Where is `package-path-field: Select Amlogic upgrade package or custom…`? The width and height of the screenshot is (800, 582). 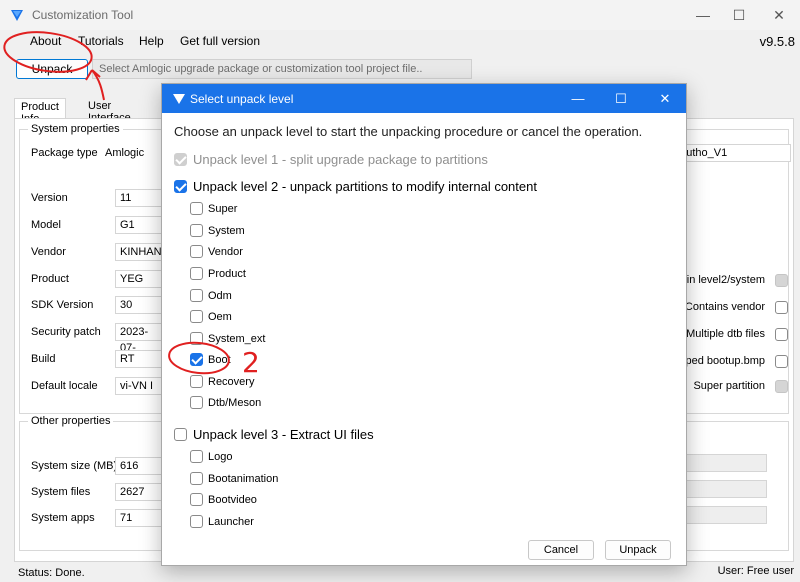
package-path-field: Select Amlogic upgrade package or custom… is located at coordinates (282, 69).